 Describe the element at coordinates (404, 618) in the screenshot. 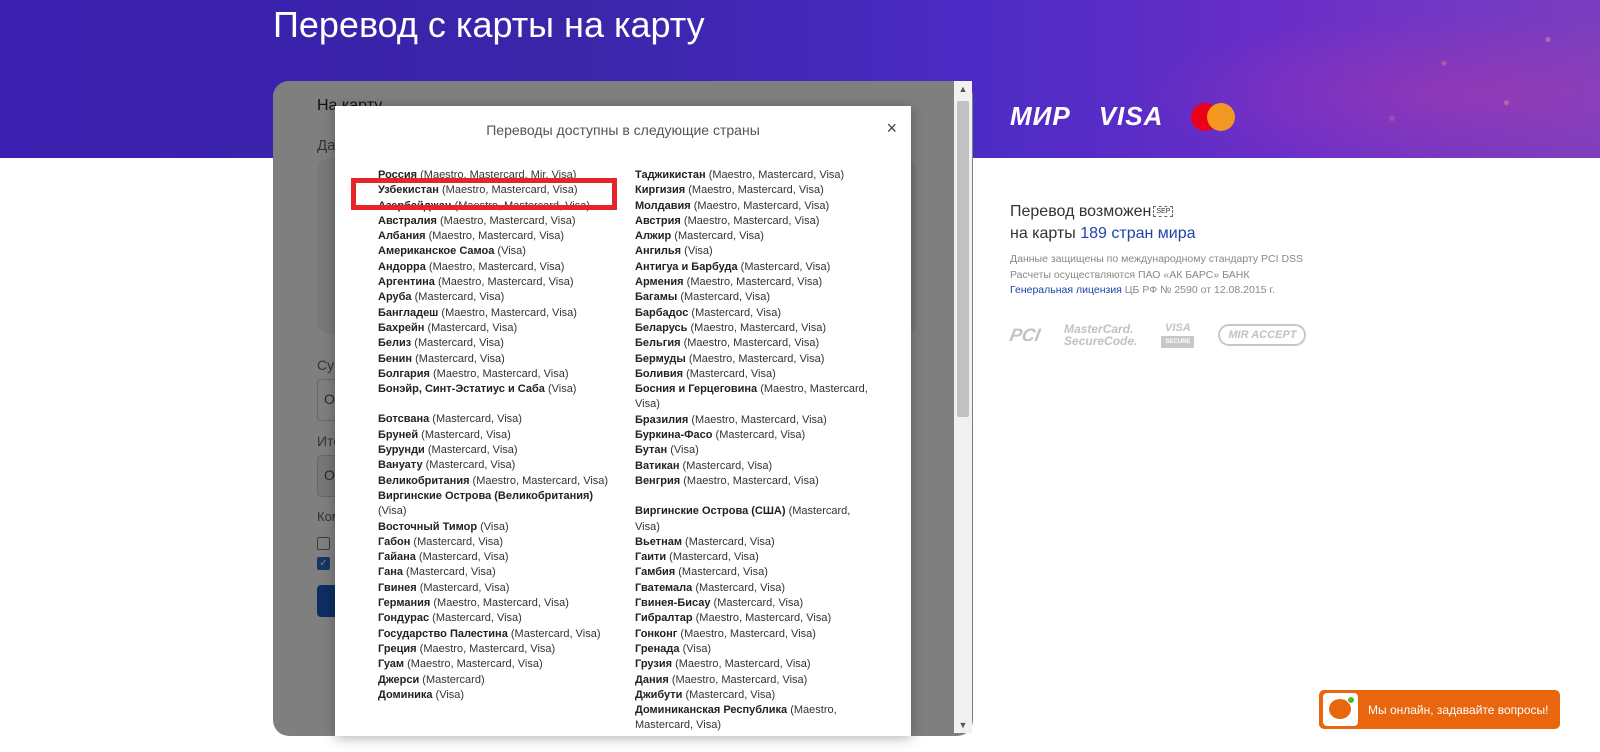

I see `country-name: Гондурас` at that location.